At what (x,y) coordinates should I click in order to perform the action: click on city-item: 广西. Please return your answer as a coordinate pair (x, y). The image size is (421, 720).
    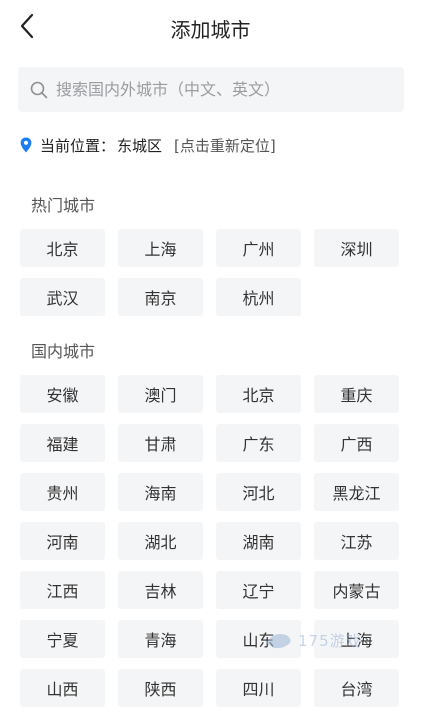
    Looking at the image, I should click on (356, 443).